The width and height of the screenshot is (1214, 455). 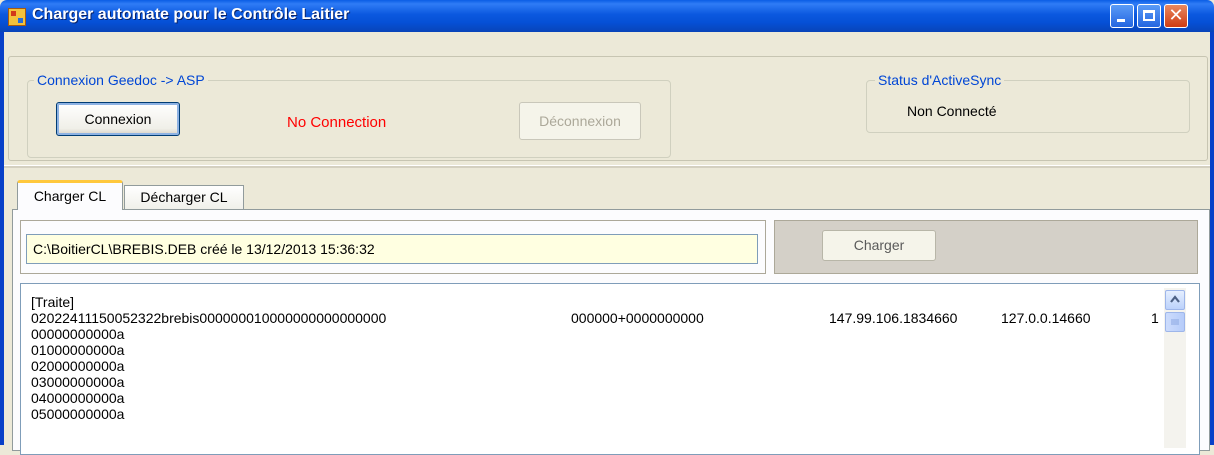 What do you see at coordinates (952, 111) in the screenshot?
I see `activesync-status: Non Connecté` at bounding box center [952, 111].